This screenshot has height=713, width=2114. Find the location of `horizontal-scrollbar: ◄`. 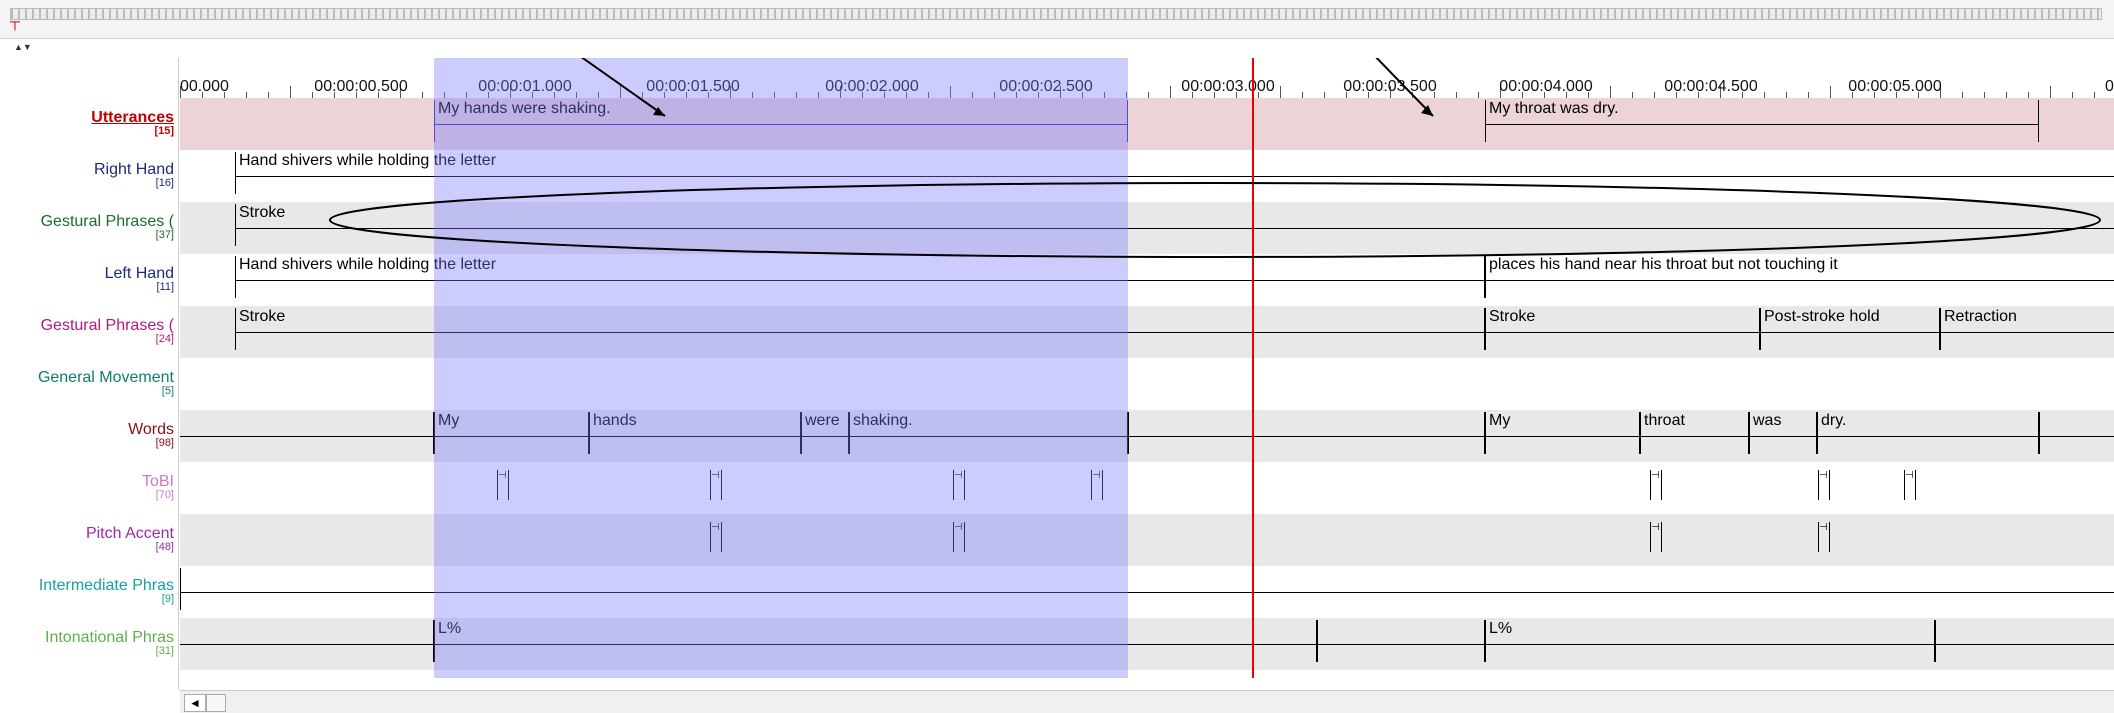

horizontal-scrollbar: ◄ is located at coordinates (1147, 701).